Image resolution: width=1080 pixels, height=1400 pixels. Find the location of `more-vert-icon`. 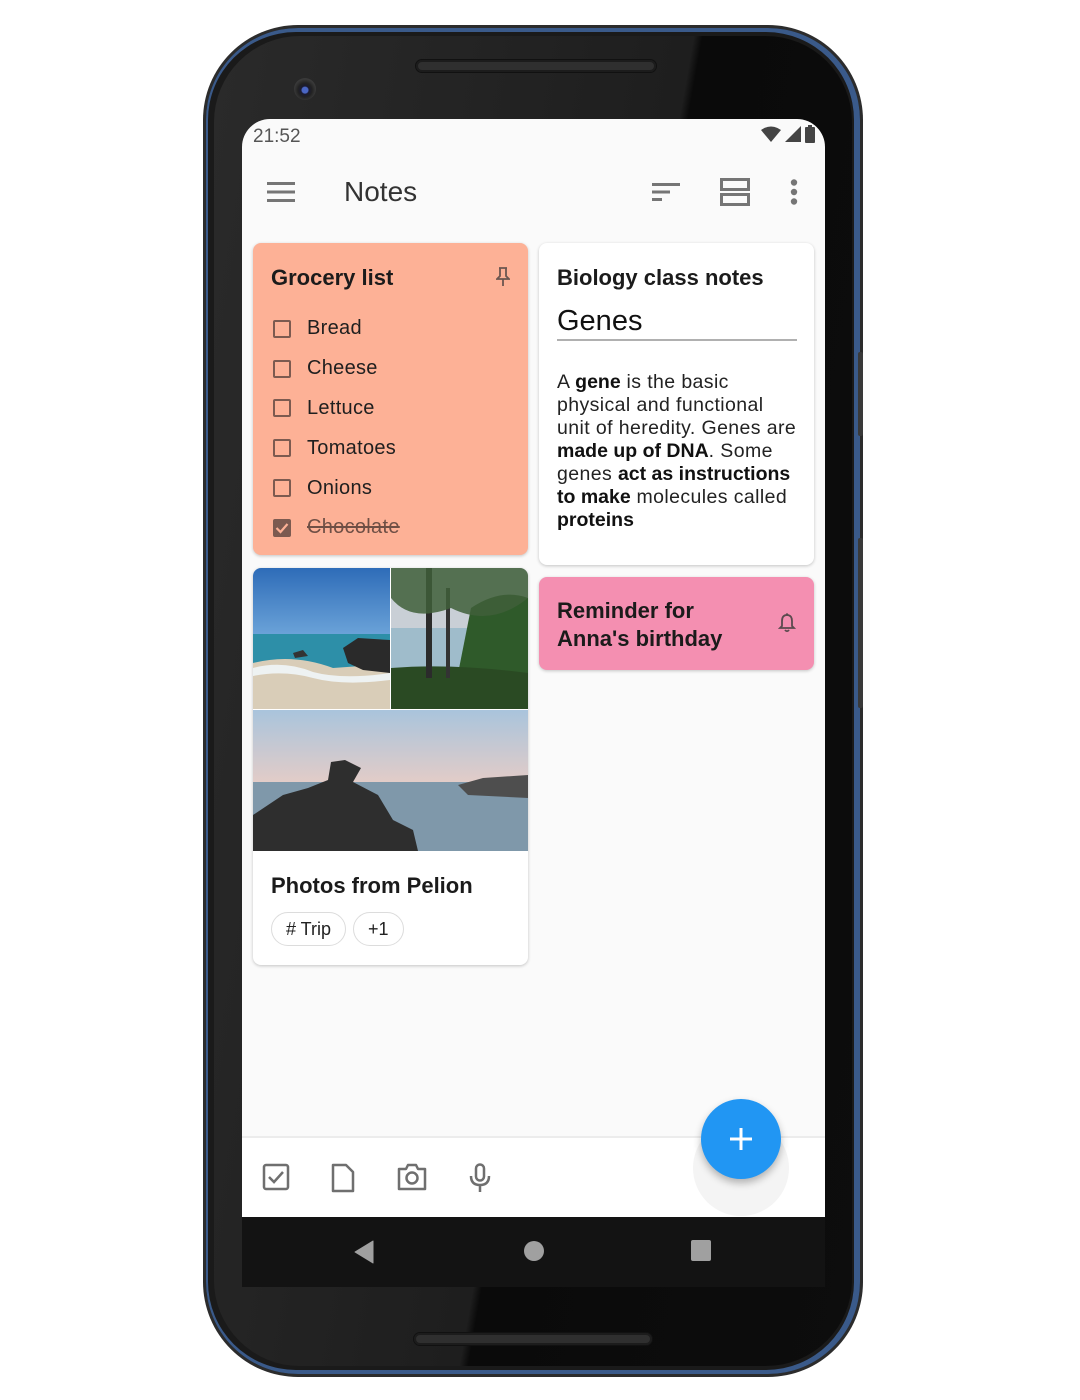

more-vert-icon is located at coordinates (794, 192).